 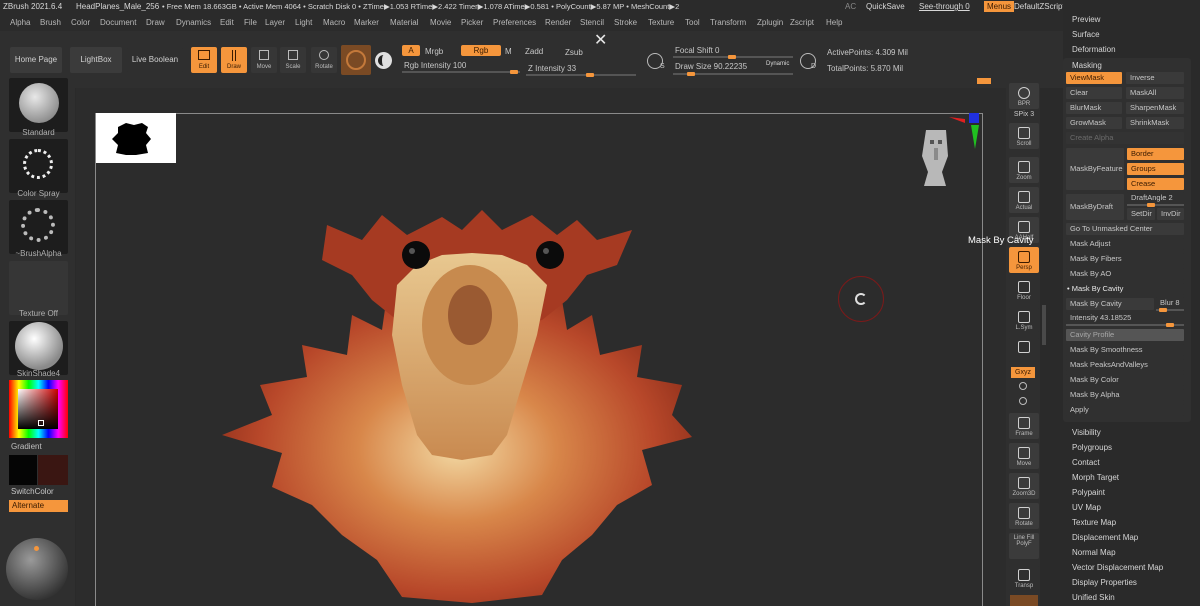 I want to click on mask-adjust-header: Mask Adjust, so click(x=1125, y=244).